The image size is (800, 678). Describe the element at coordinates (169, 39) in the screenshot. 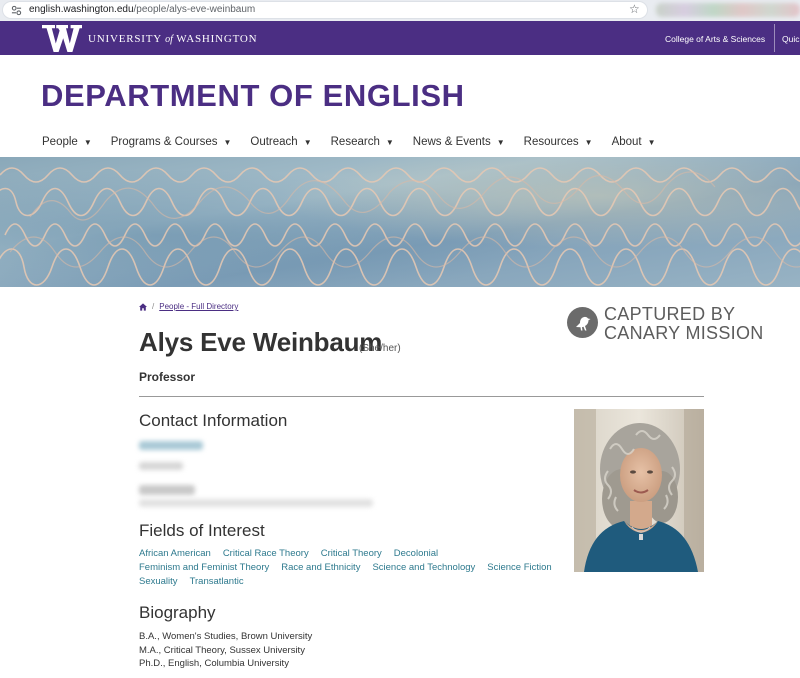

I see `university-name-of: of` at that location.